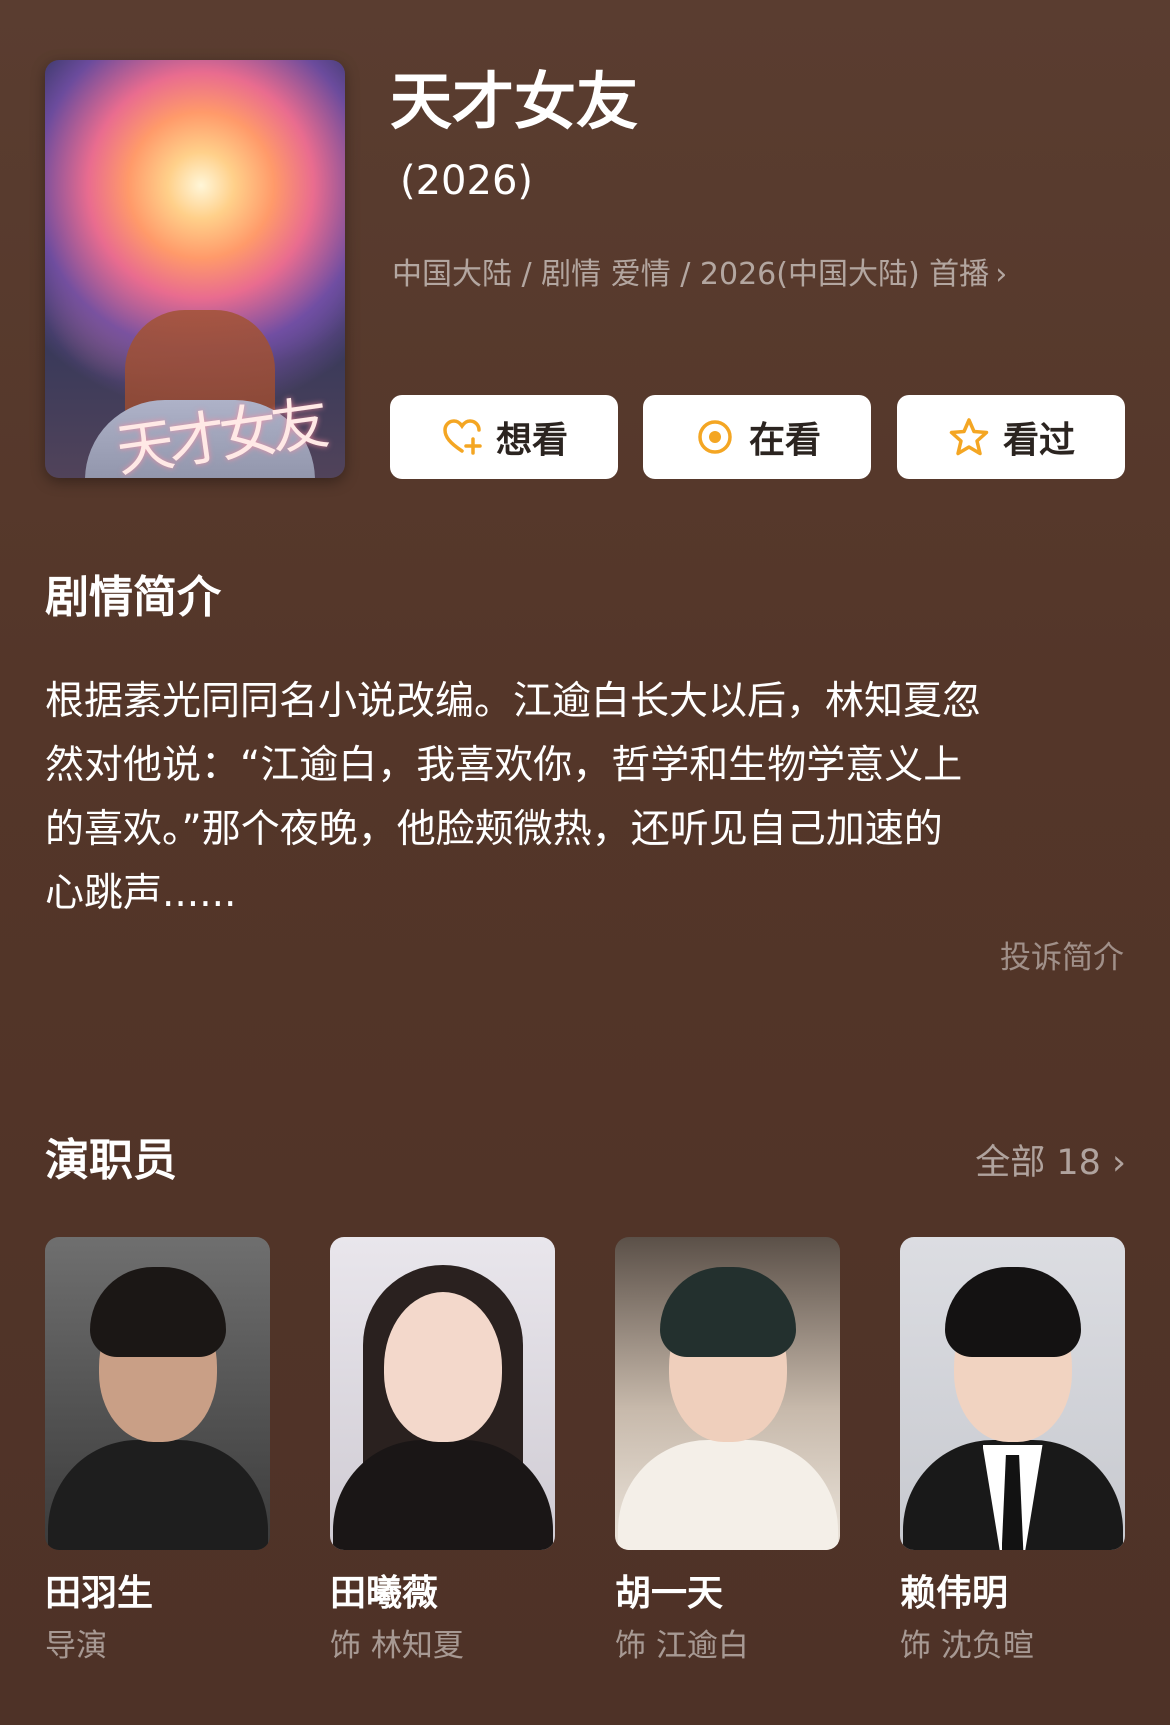 This screenshot has width=1170, height=1725. Describe the element at coordinates (691, 274) in the screenshot. I see `movie-meta-text: 中国大陆 / 剧情 爱情 / 2026(中国大陆) 首播` at that location.